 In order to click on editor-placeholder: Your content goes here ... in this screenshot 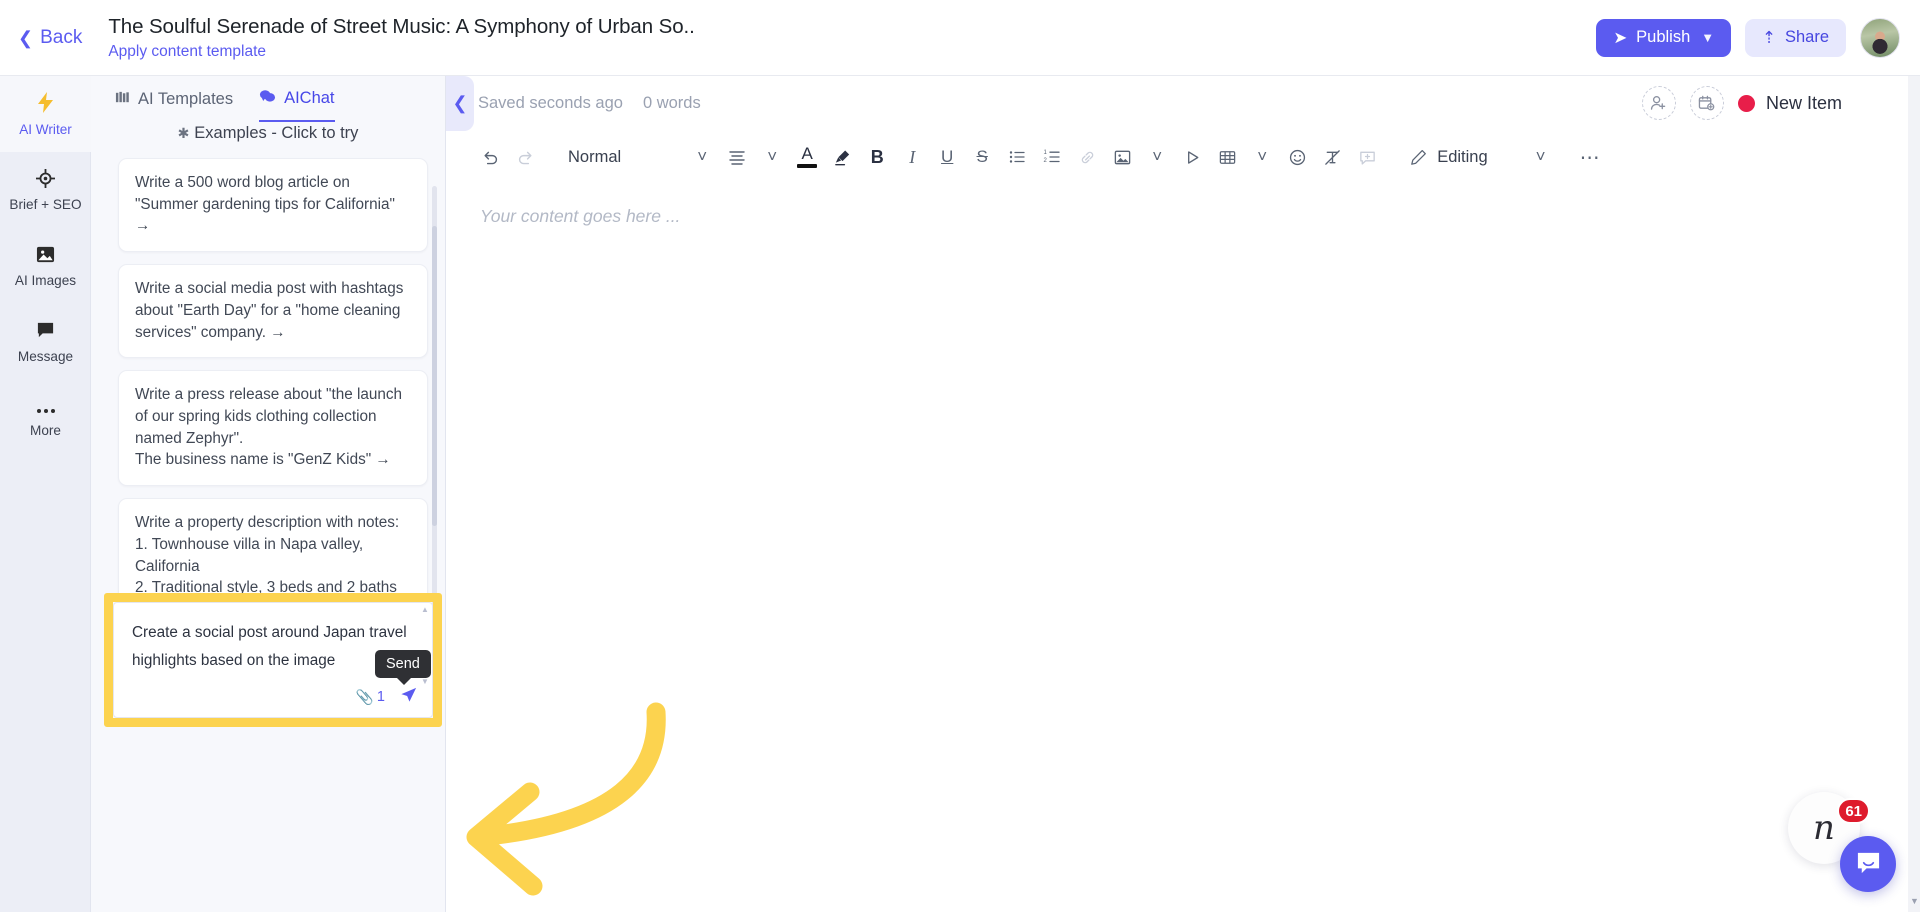, I will do `click(580, 216)`.